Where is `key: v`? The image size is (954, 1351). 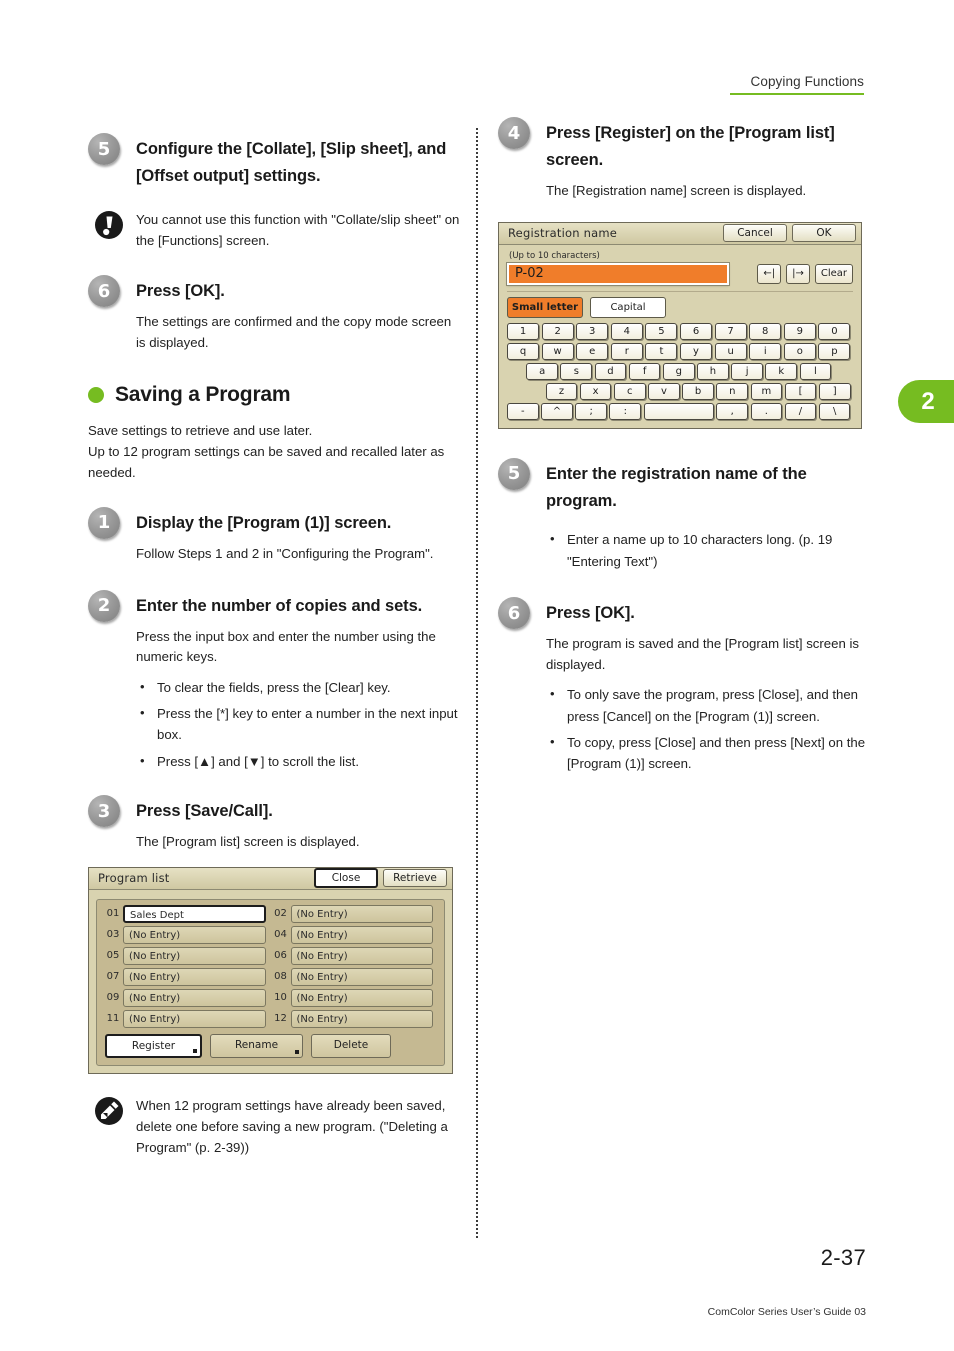
key: v is located at coordinates (664, 391).